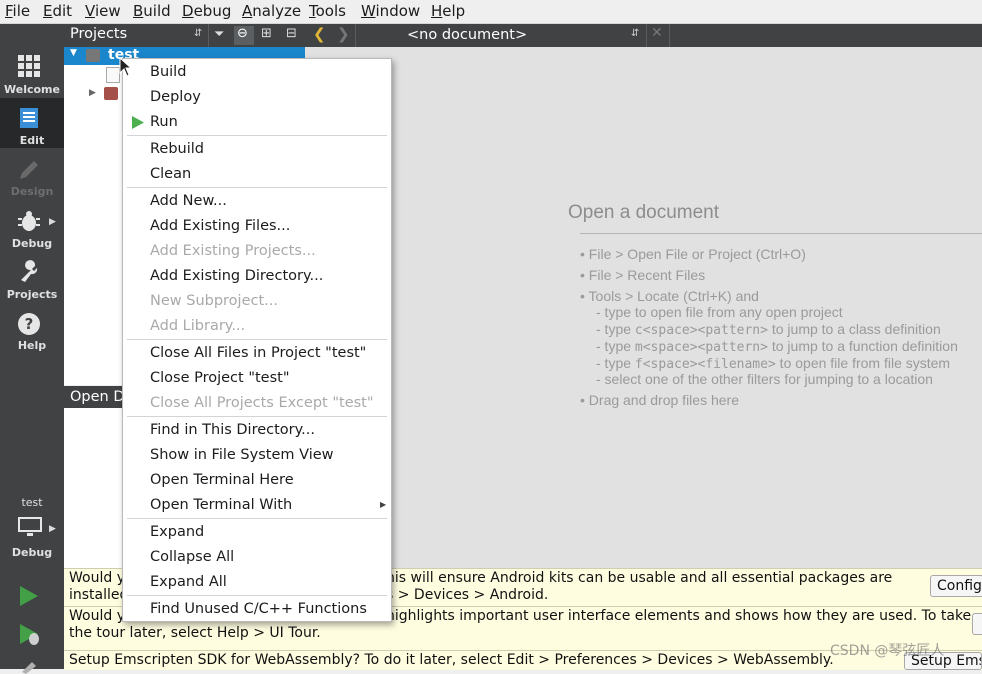 The image size is (982, 674). Describe the element at coordinates (29, 221) in the screenshot. I see `bug-icon` at that location.